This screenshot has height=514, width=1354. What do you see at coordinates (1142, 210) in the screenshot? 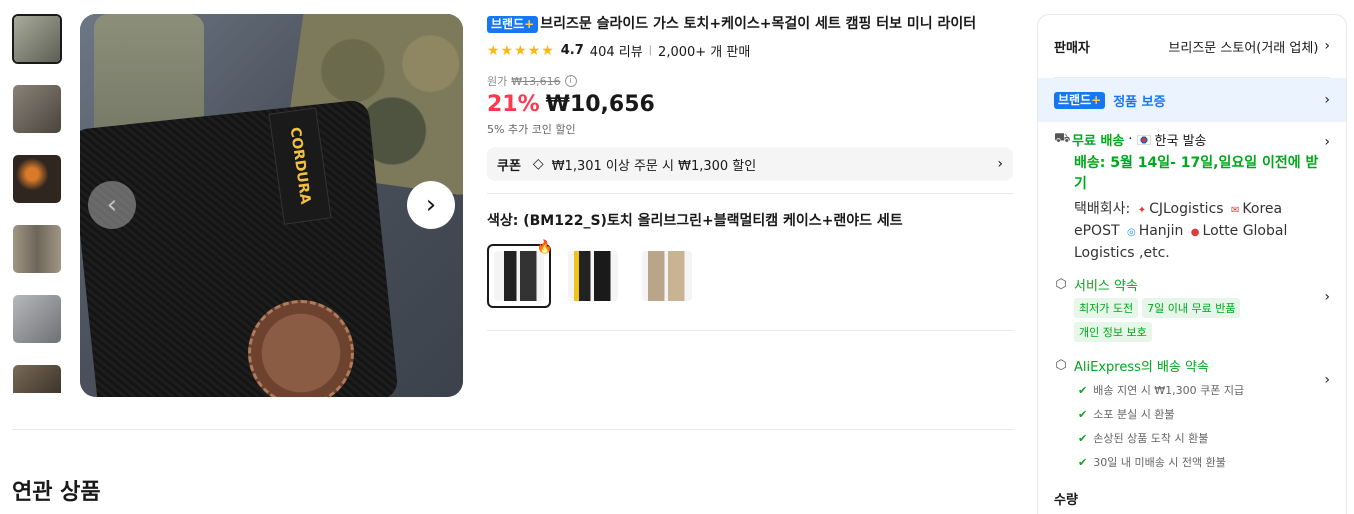
I see `cj-logo-icon: ✦` at bounding box center [1142, 210].